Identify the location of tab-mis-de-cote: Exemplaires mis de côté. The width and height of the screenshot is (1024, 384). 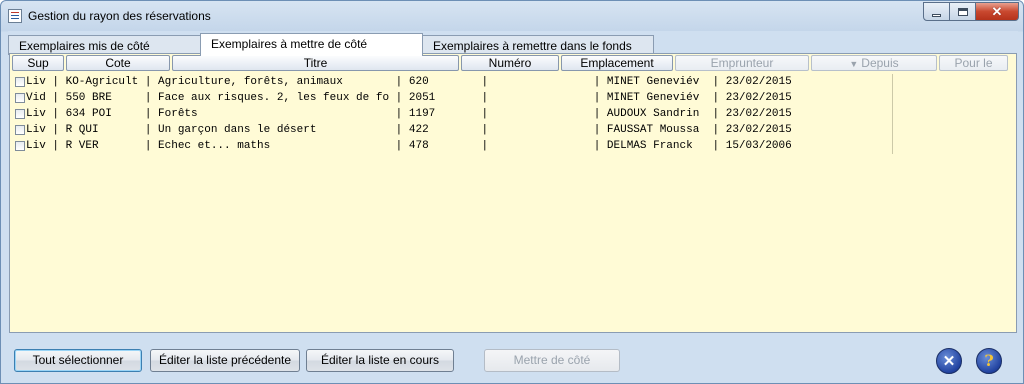
(104, 45).